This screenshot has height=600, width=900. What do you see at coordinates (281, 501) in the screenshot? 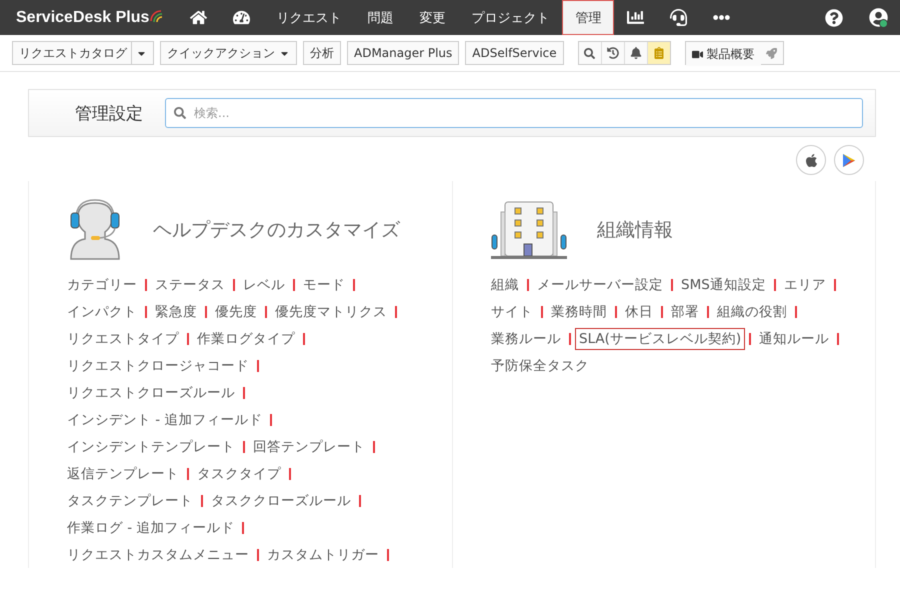
I see `settings-link: タスククローズルール` at bounding box center [281, 501].